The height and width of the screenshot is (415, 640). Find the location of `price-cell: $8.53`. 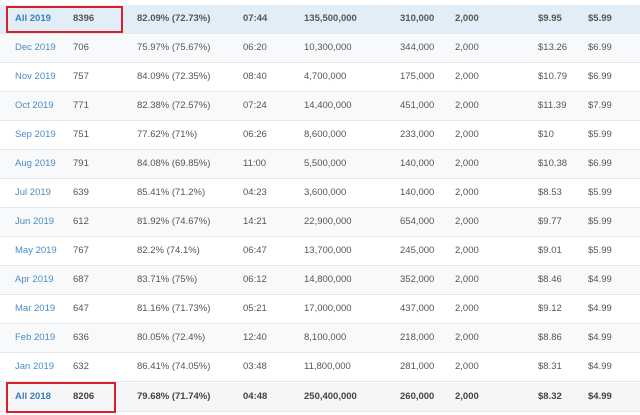

price-cell: $8.53 is located at coordinates (550, 192).